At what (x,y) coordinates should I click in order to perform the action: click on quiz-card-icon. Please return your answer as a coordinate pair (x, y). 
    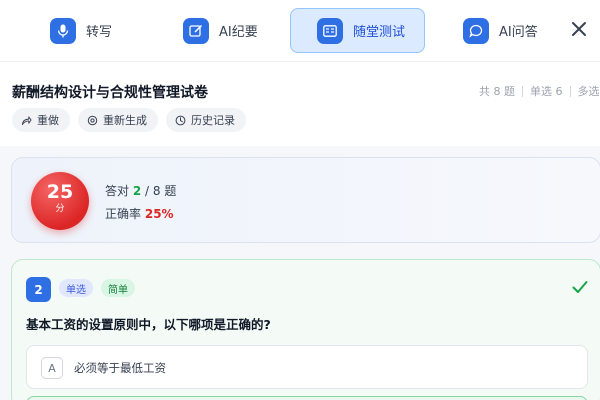
    Looking at the image, I should click on (330, 30).